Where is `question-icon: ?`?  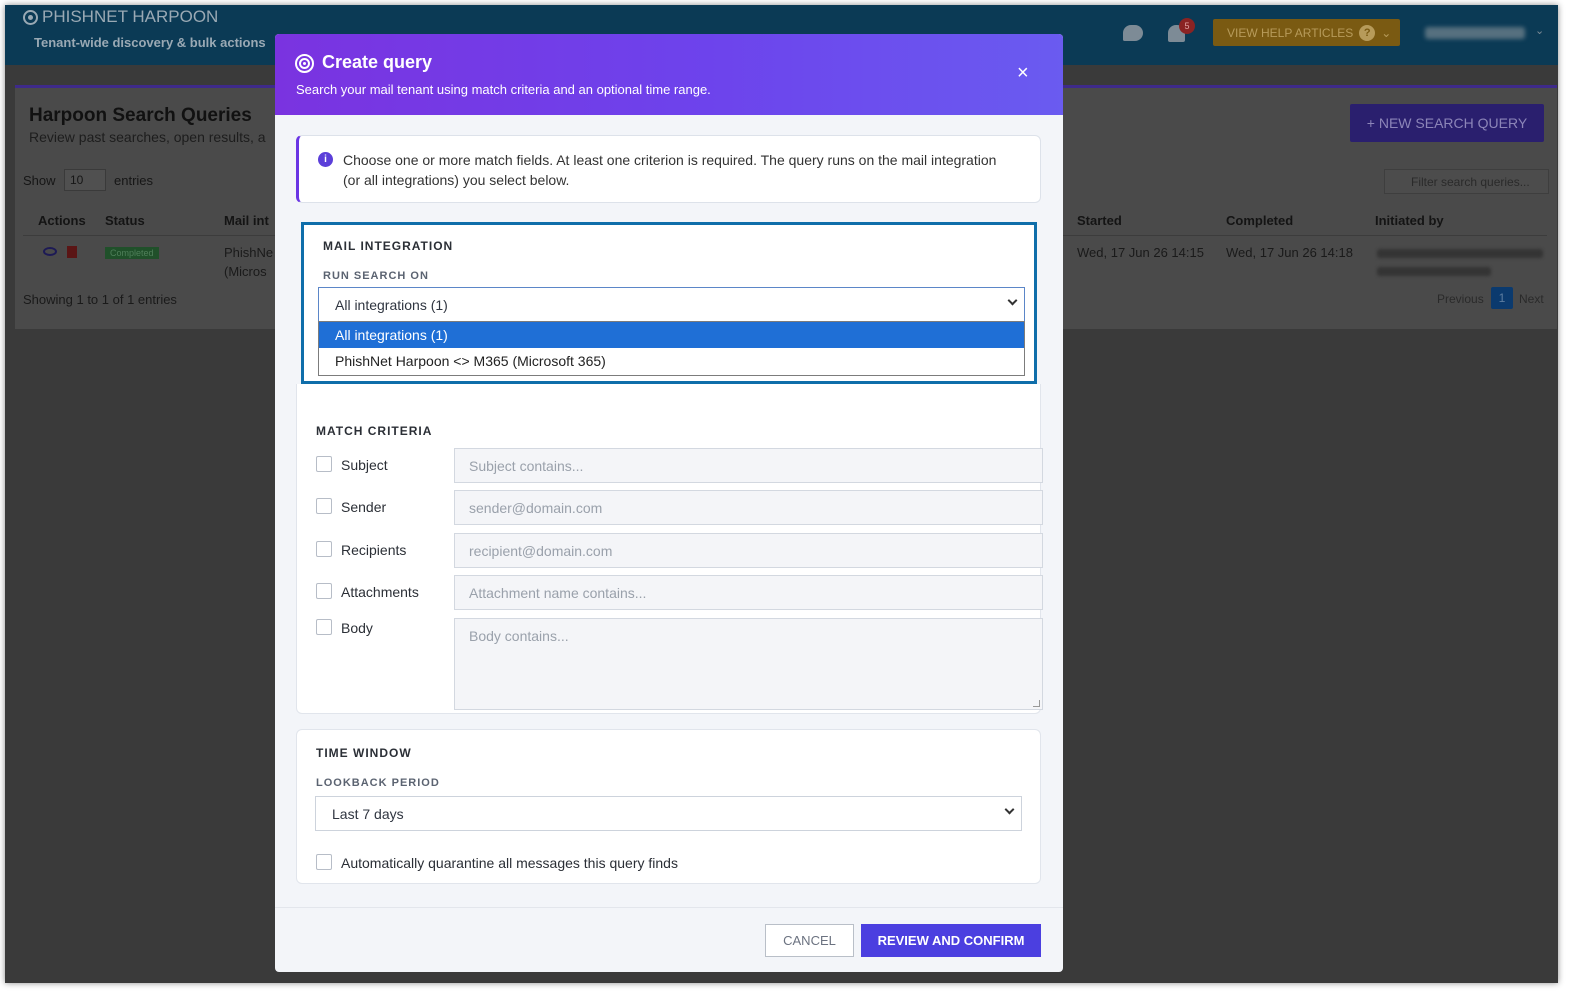
question-icon: ? is located at coordinates (1367, 32).